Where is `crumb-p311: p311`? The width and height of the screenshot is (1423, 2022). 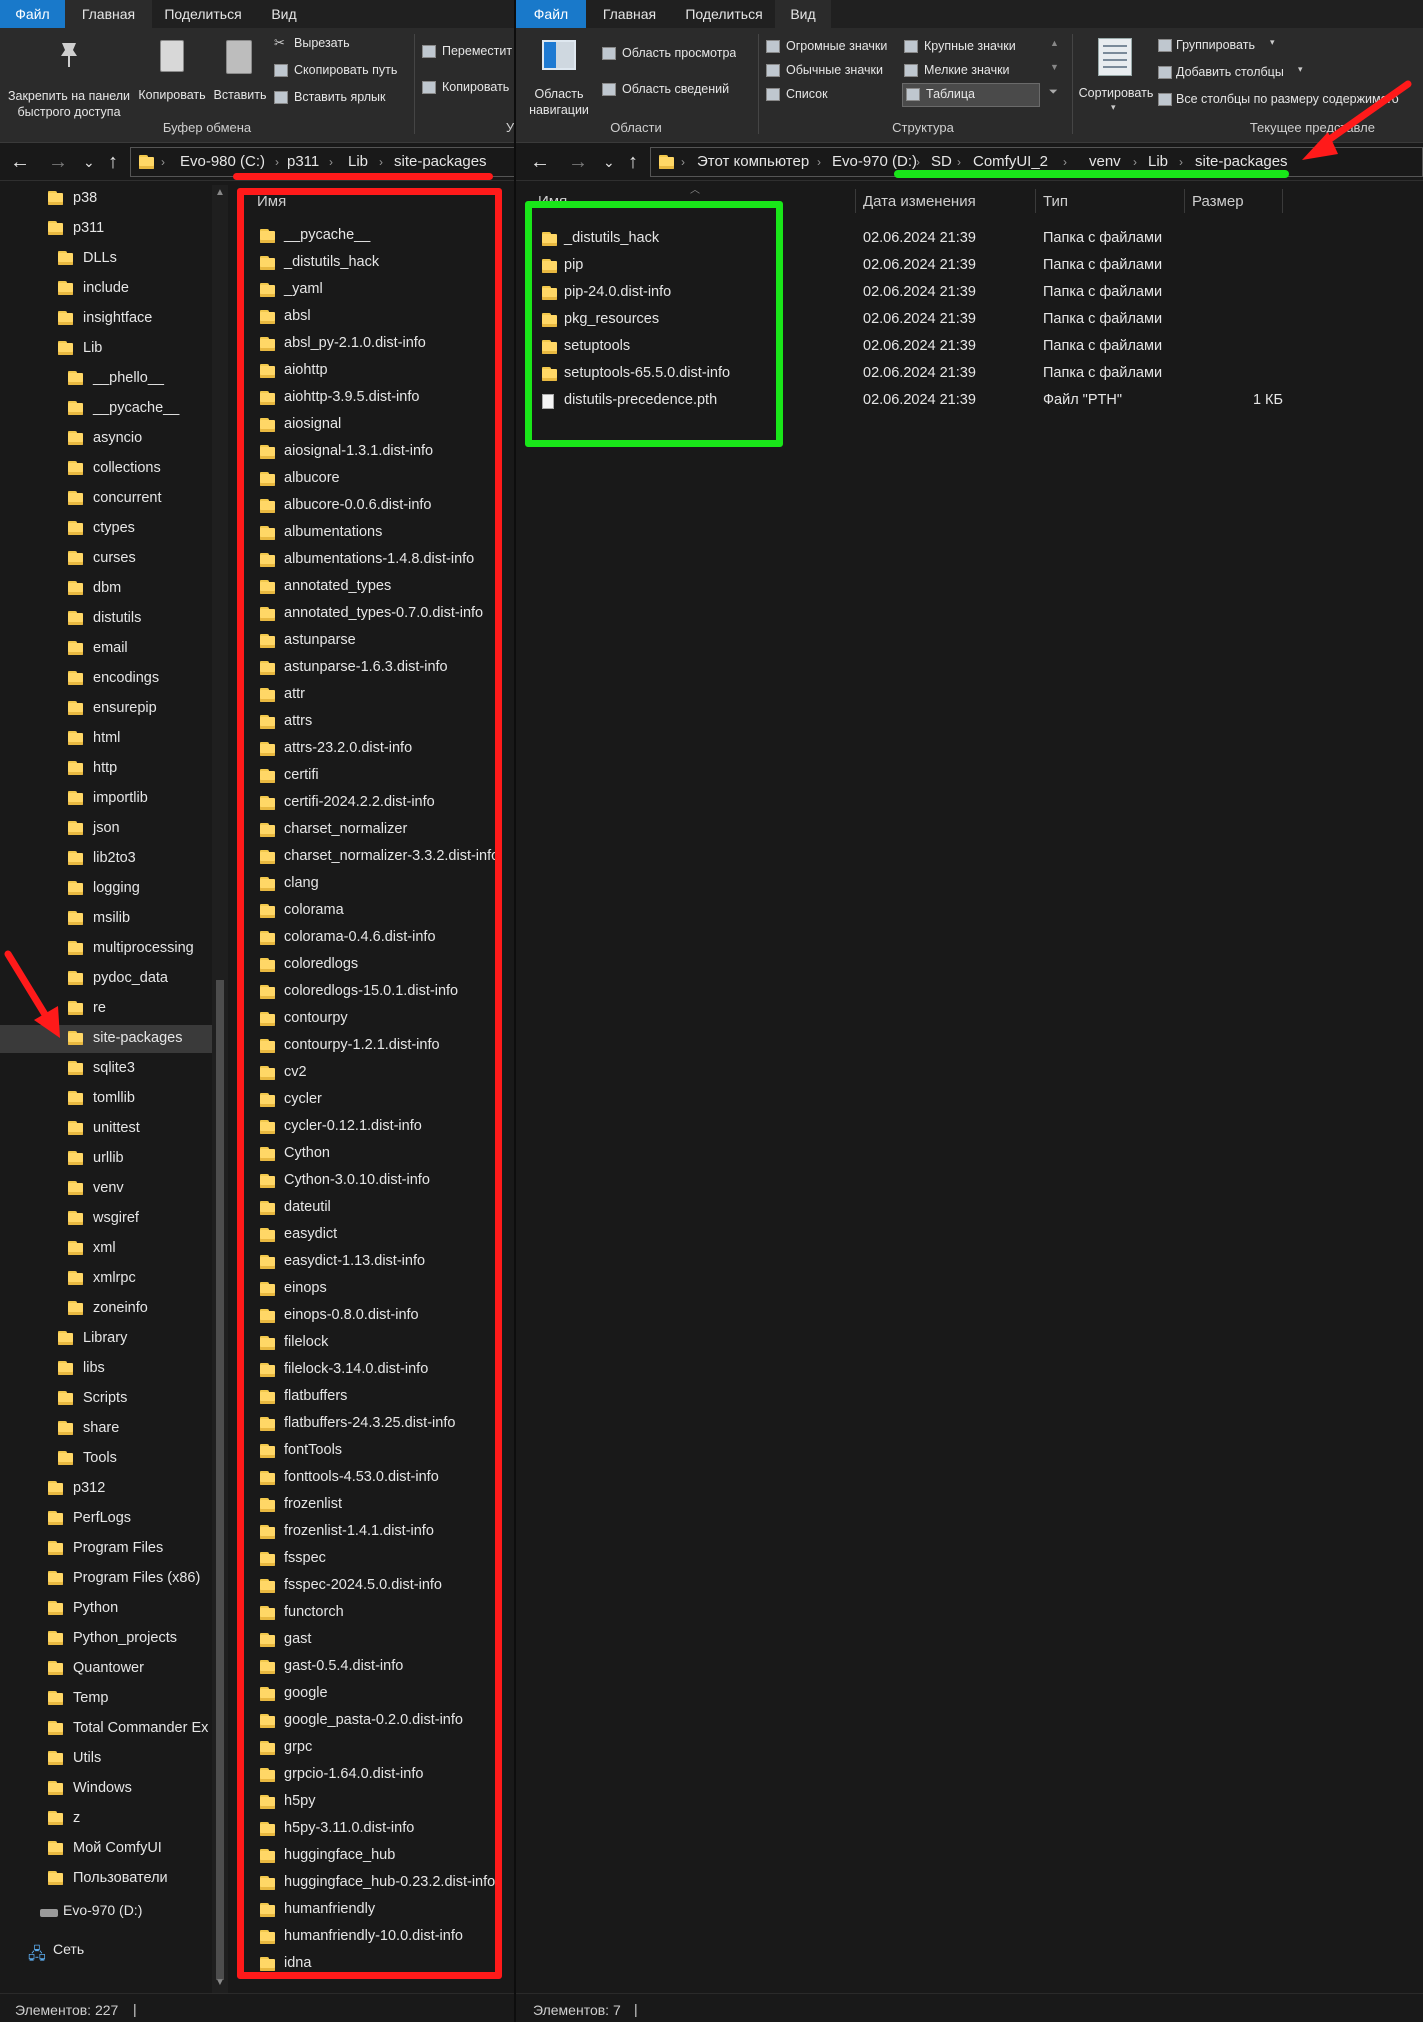
crumb-p311: p311 is located at coordinates (303, 162).